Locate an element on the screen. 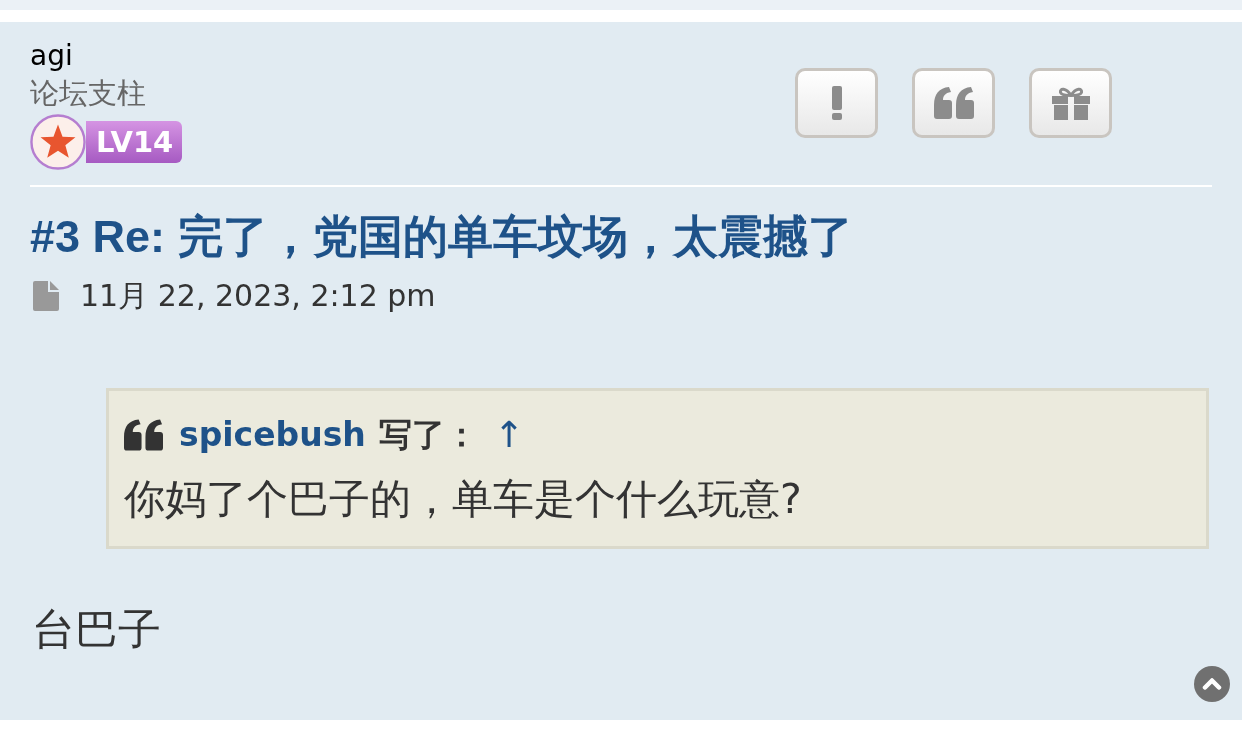  rank-title: 论坛支柱 is located at coordinates (88, 93).